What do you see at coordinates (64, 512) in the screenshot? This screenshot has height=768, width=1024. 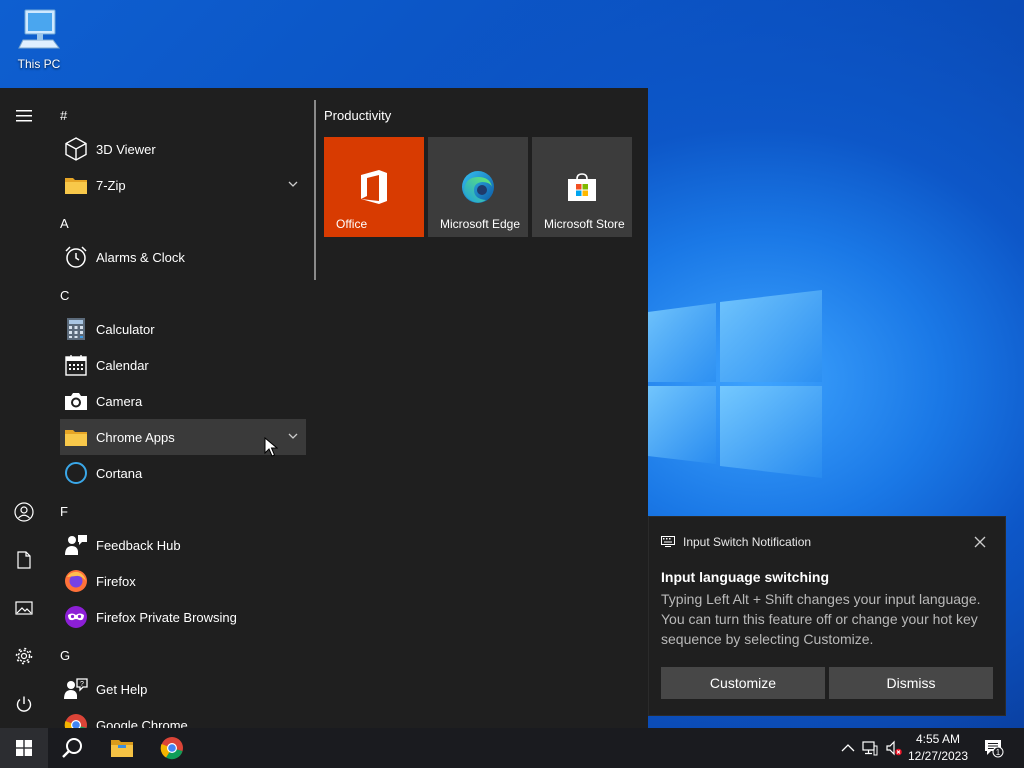 I see `section-header-f: F` at bounding box center [64, 512].